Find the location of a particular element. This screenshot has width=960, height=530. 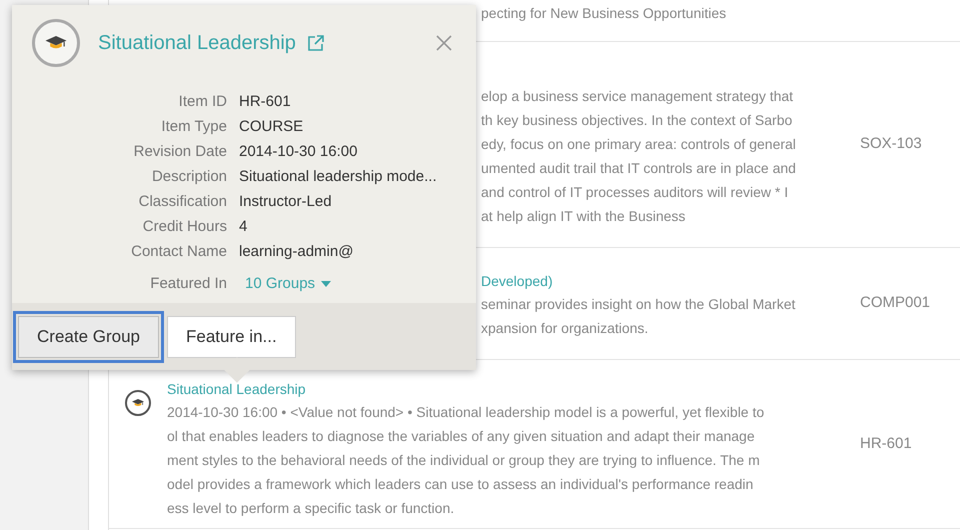

result-description-line: ol that enables leaders to diagnose the variables of any given situation and adapt their manage is located at coordinates (461, 436).